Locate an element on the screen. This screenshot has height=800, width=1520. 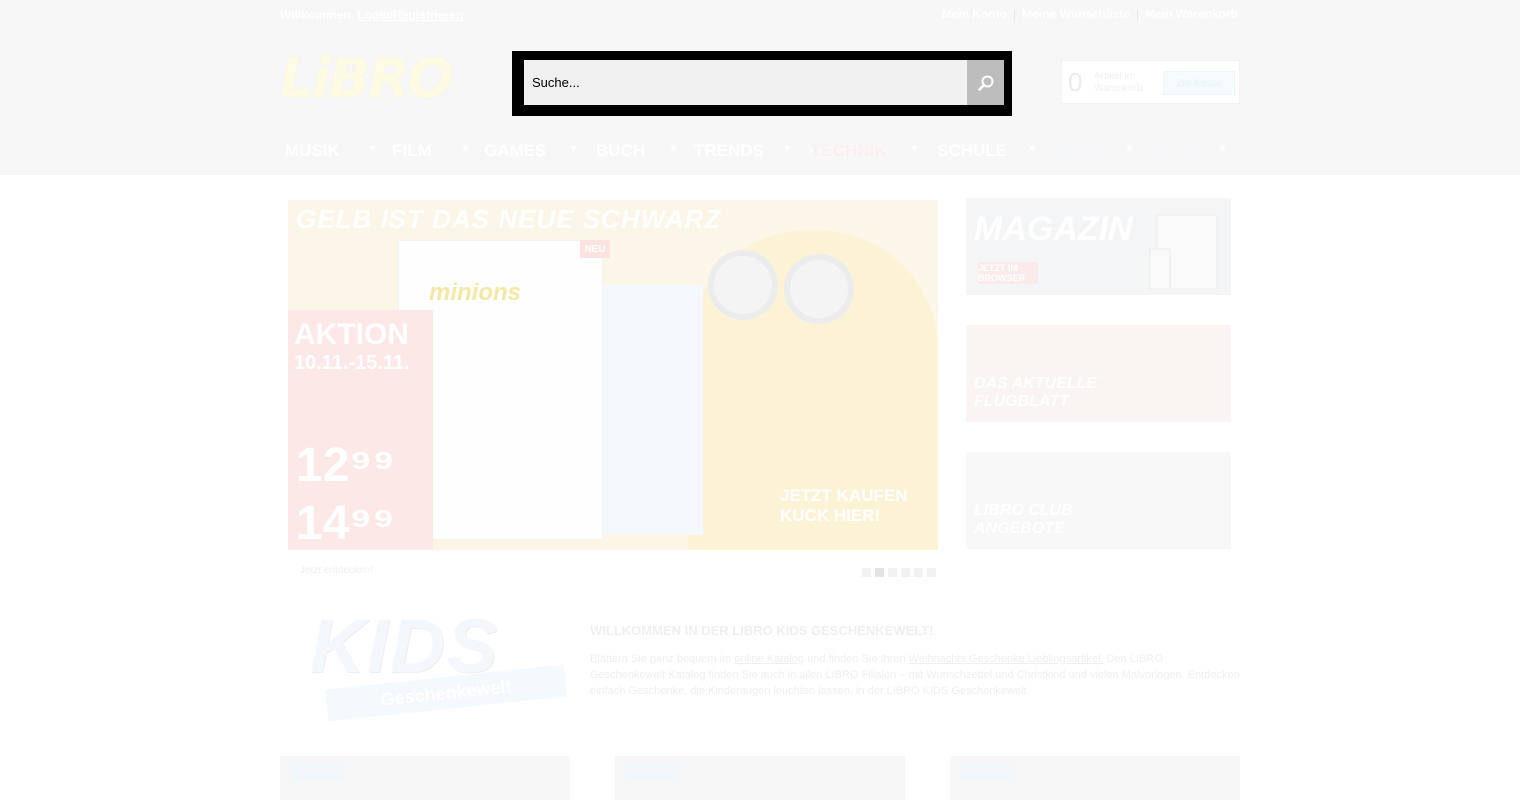
dvd-covers is located at coordinates (653, 410).